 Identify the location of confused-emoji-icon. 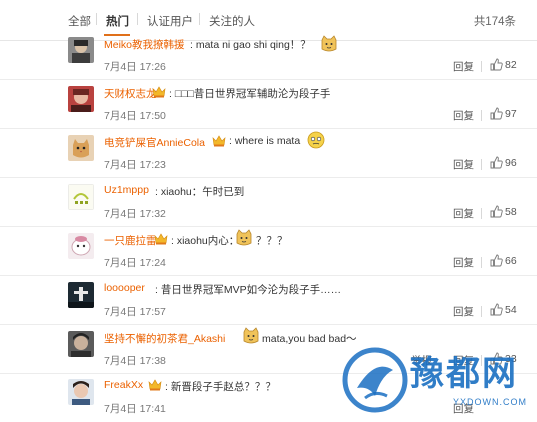
(316, 140).